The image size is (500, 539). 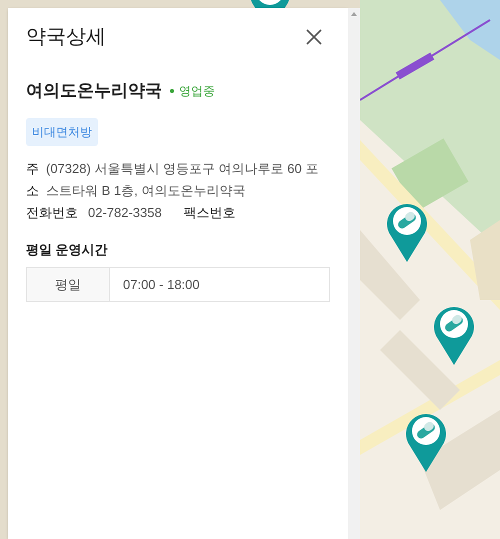 I want to click on address-label: 주소, so click(x=33, y=180).